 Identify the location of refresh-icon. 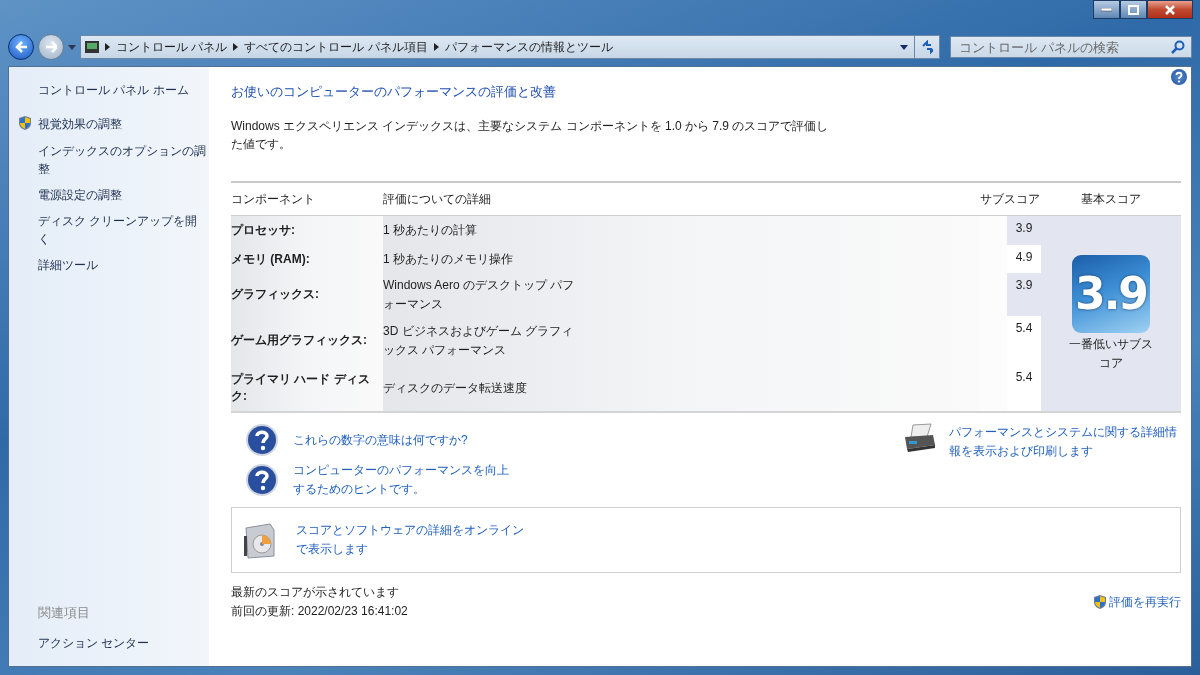
(927, 47).